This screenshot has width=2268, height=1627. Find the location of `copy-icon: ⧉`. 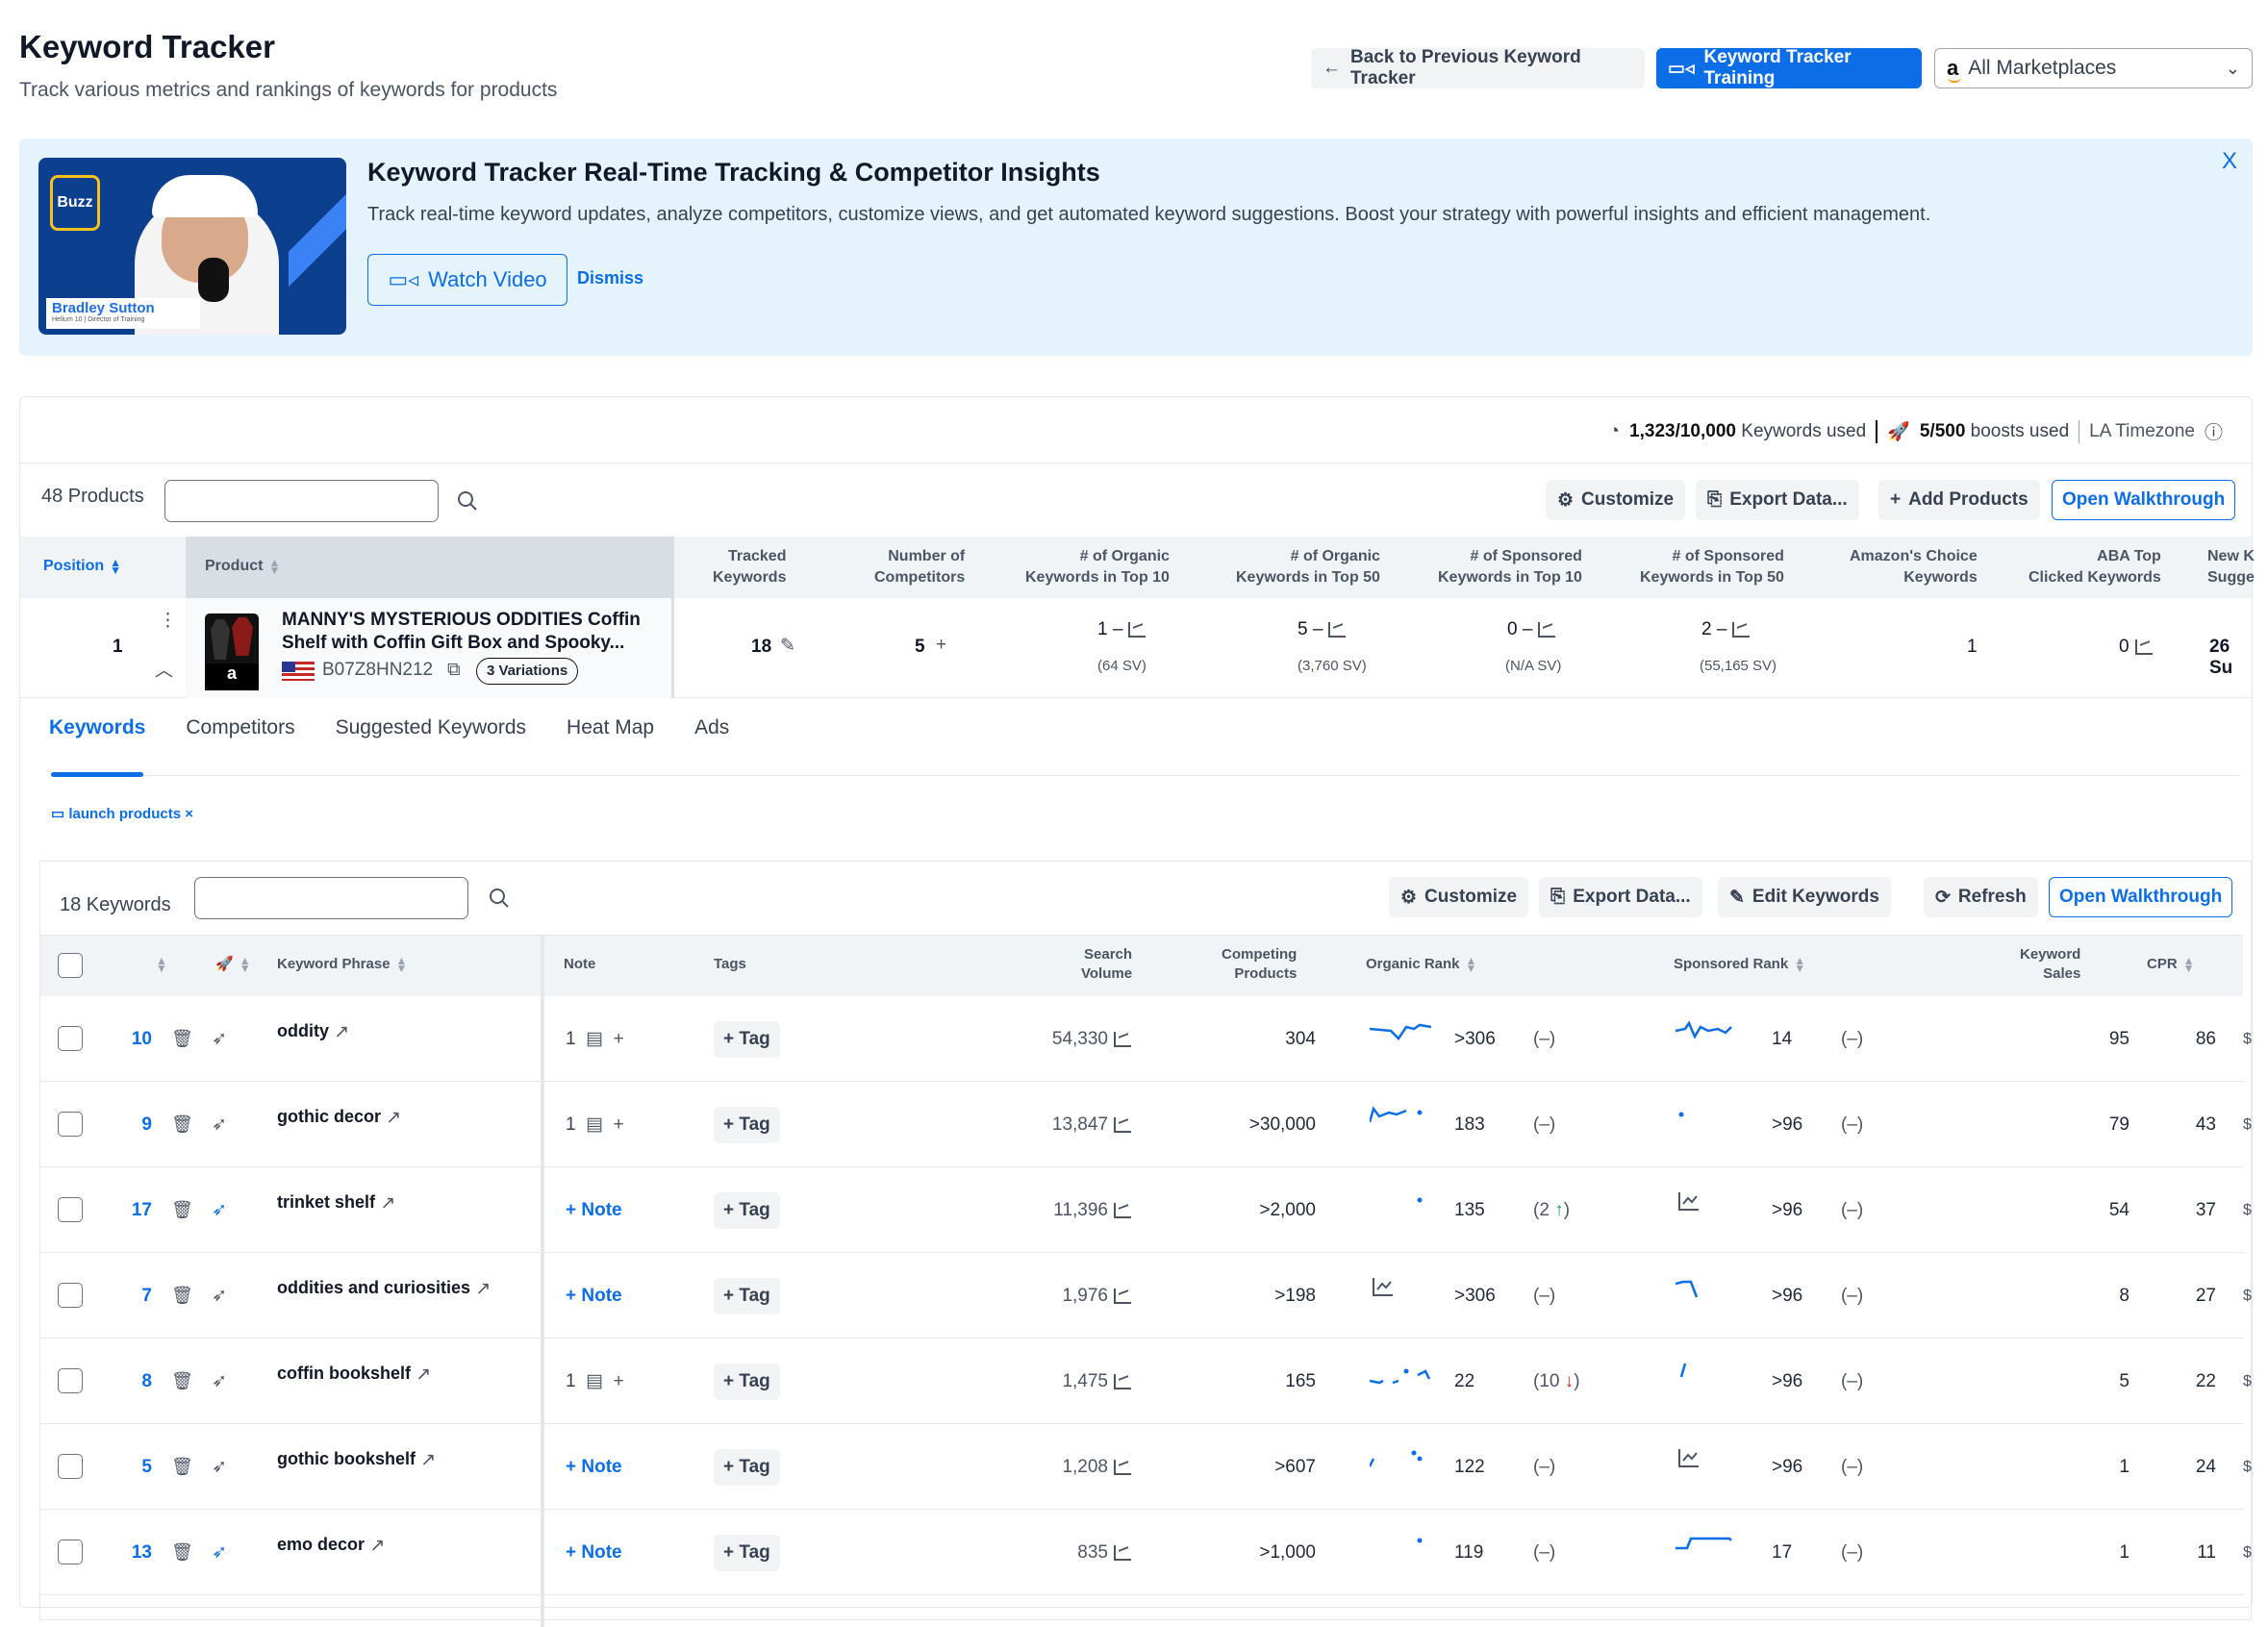

copy-icon: ⧉ is located at coordinates (454, 670).